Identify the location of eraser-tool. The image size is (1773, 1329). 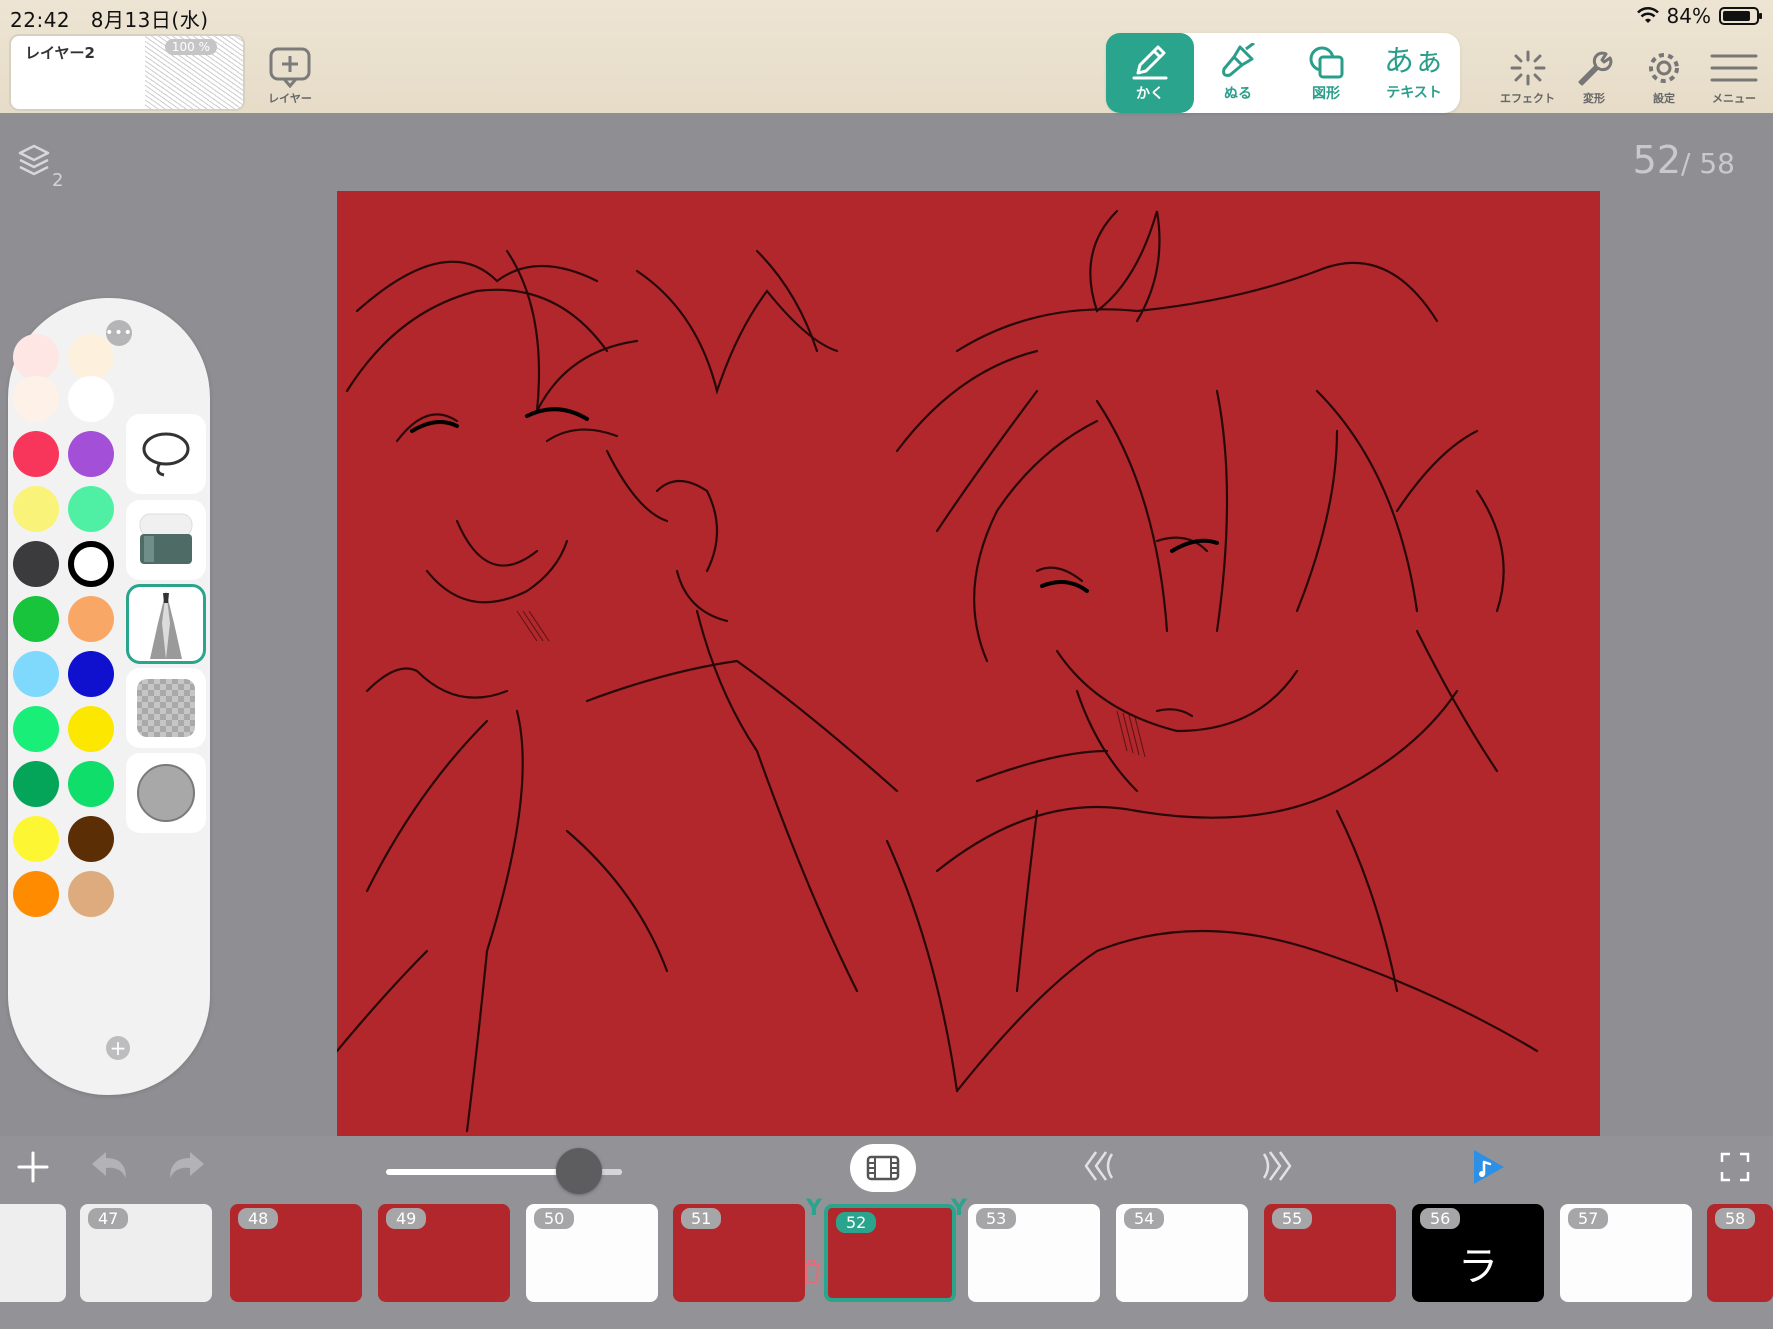
(166, 540).